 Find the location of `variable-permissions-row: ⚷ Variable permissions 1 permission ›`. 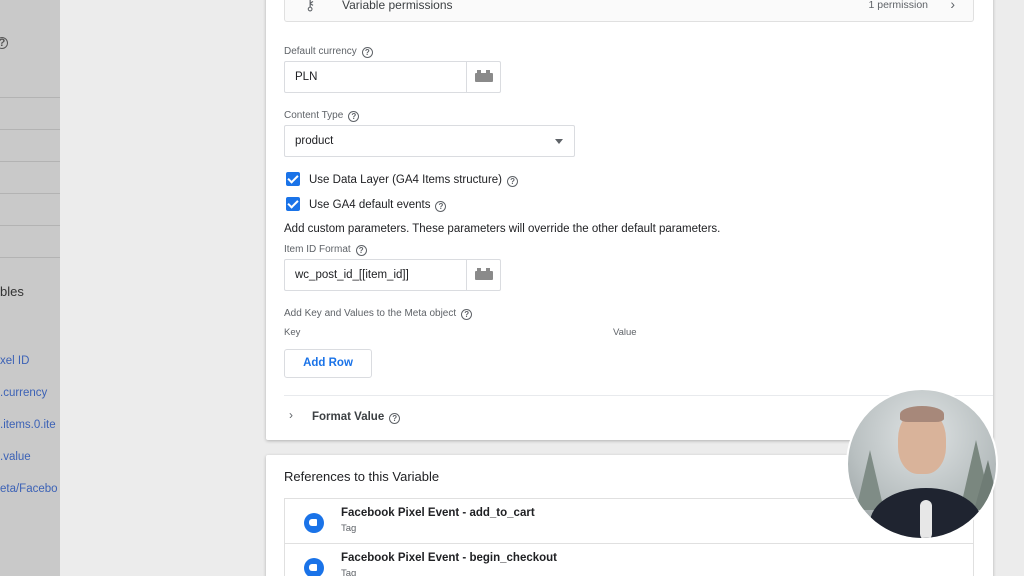

variable-permissions-row: ⚷ Variable permissions 1 permission › is located at coordinates (629, 11).